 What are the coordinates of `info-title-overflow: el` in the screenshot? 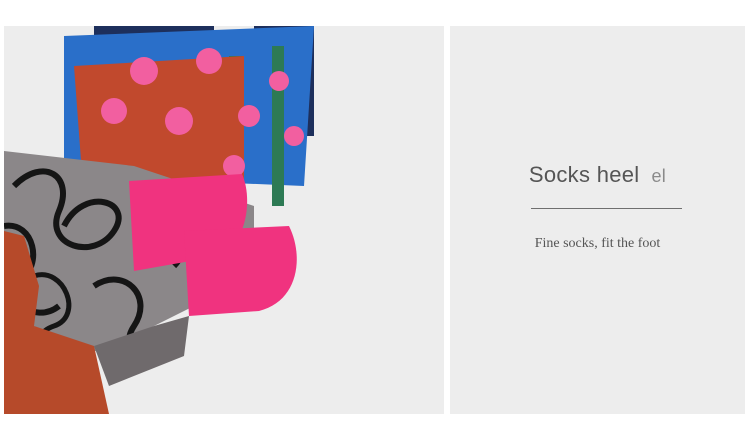 It's located at (659, 176).